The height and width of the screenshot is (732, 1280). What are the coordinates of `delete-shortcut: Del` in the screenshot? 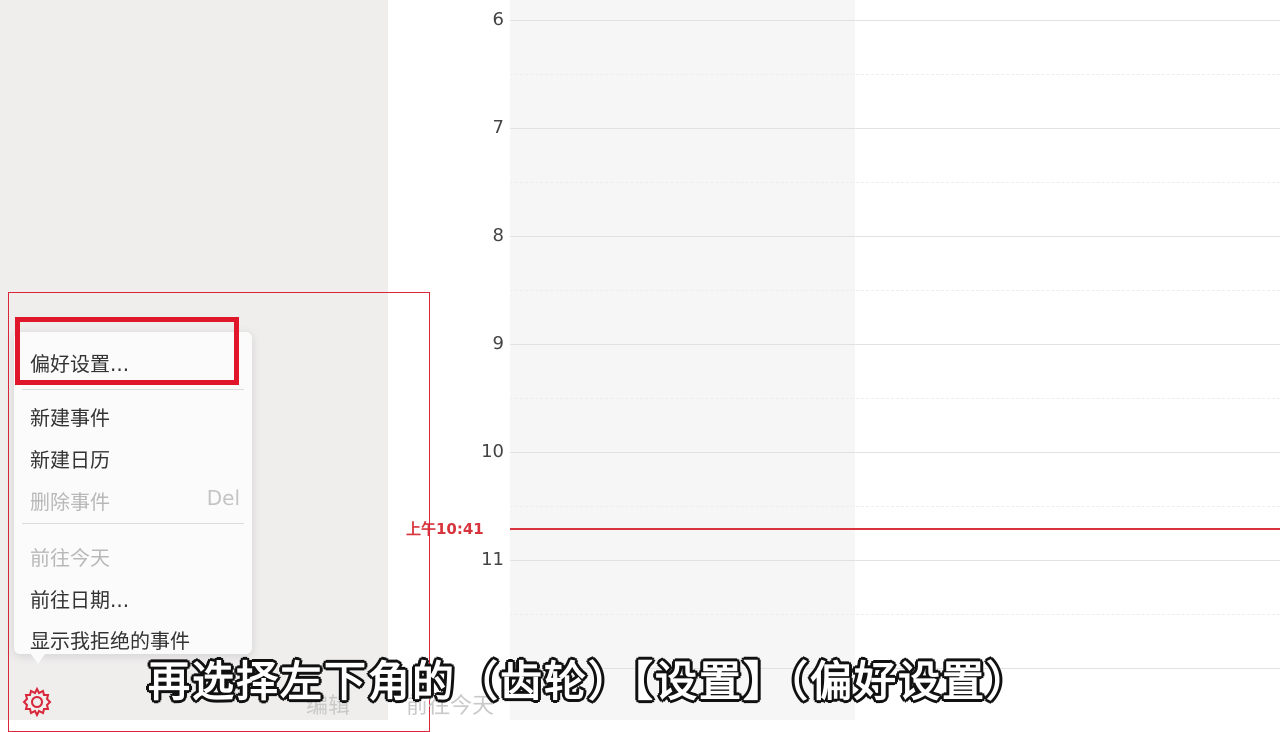 It's located at (223, 498).